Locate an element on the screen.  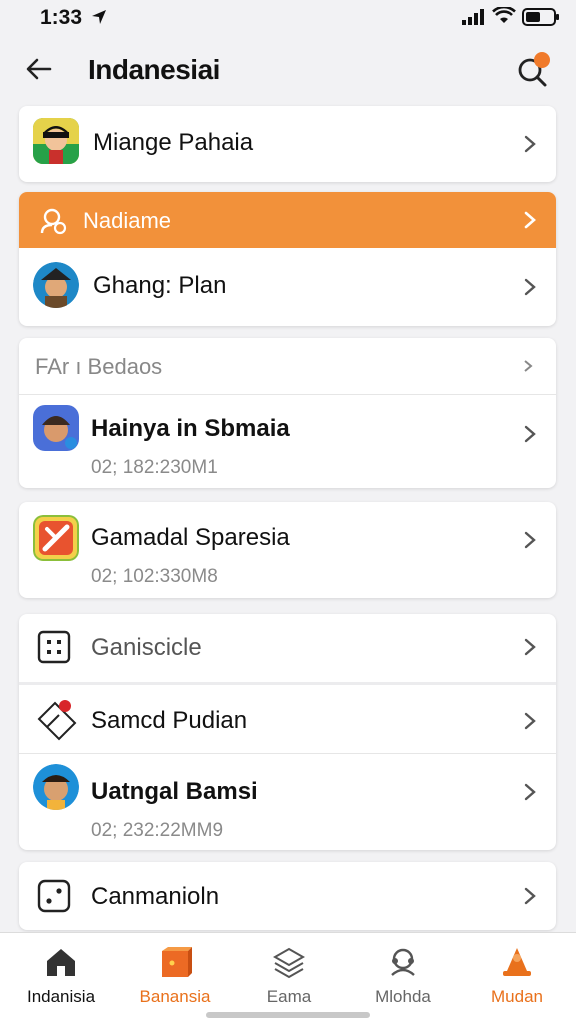
banner-nadiame: Nadiame is located at coordinates (287, 220).